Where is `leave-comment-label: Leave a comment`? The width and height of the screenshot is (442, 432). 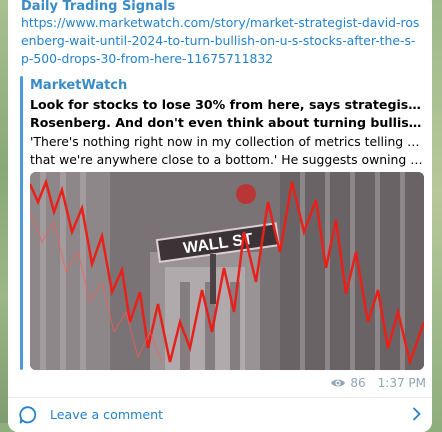 leave-comment-label: Leave a comment is located at coordinates (107, 414).